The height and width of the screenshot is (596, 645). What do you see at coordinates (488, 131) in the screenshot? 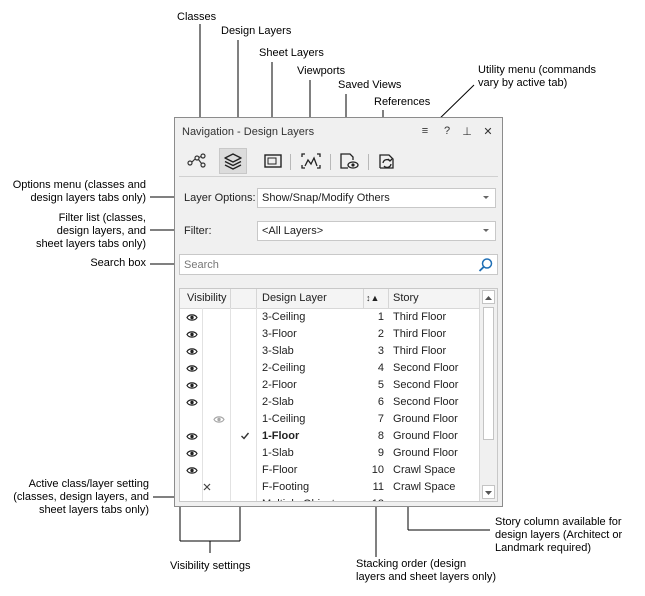
I see `close-button: ✕` at bounding box center [488, 131].